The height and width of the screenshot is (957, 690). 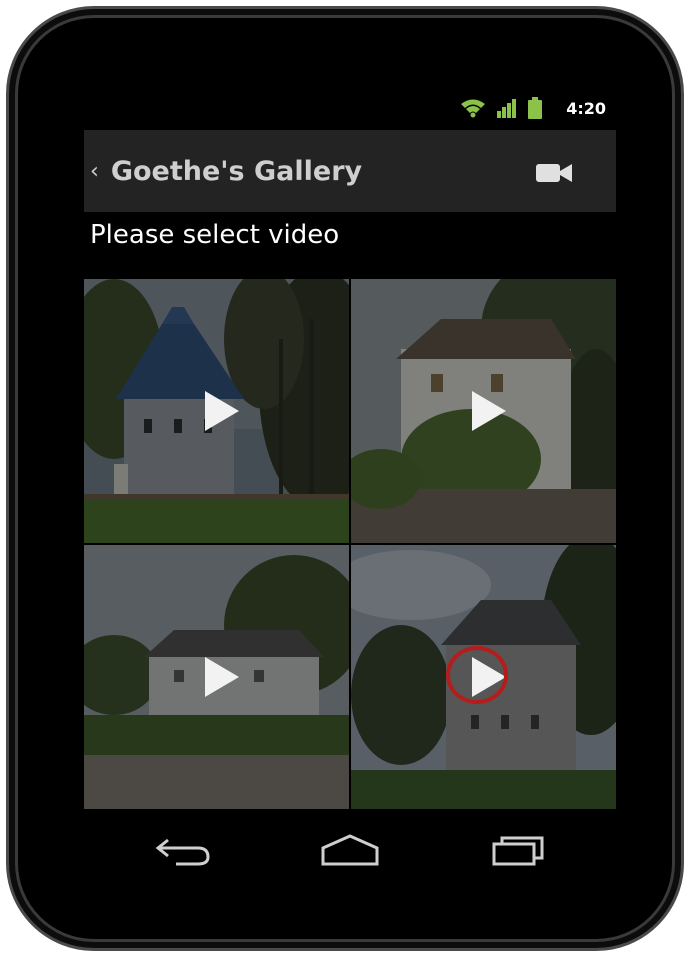 I want to click on wifi-icon, so click(x=473, y=108).